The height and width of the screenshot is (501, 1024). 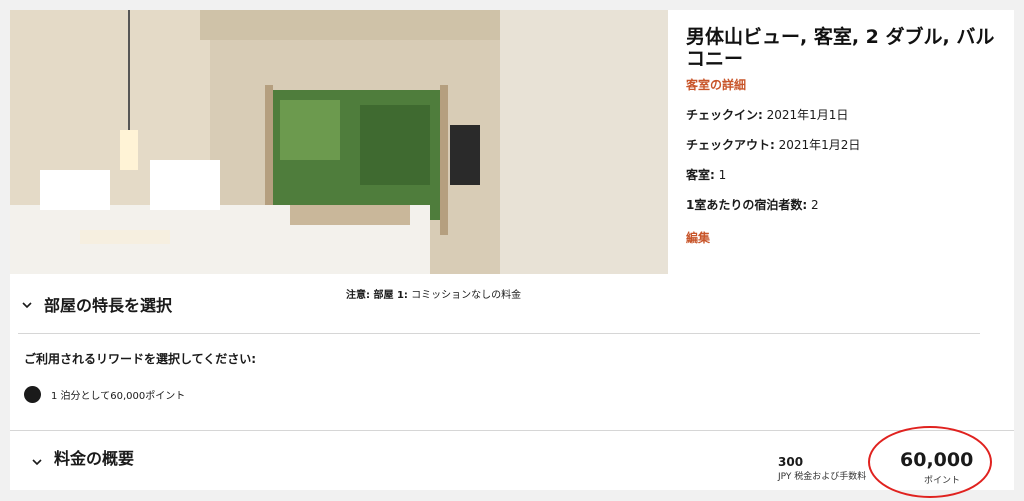 I want to click on note-label: 注意: 部屋 1:, so click(x=377, y=295).